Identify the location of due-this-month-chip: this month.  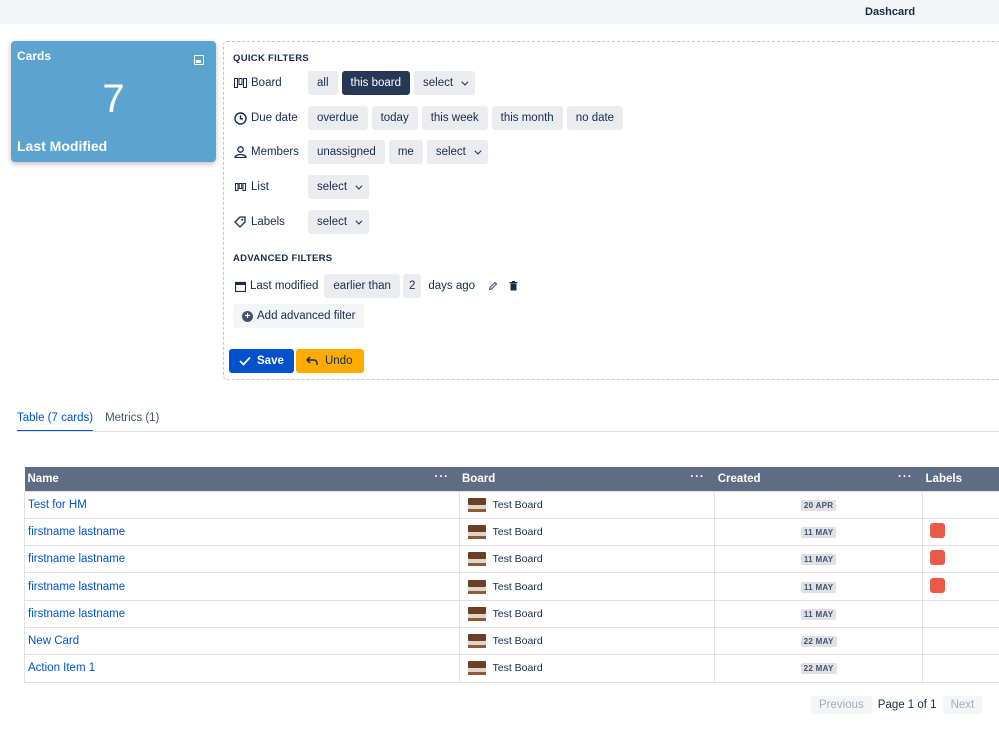
(527, 118).